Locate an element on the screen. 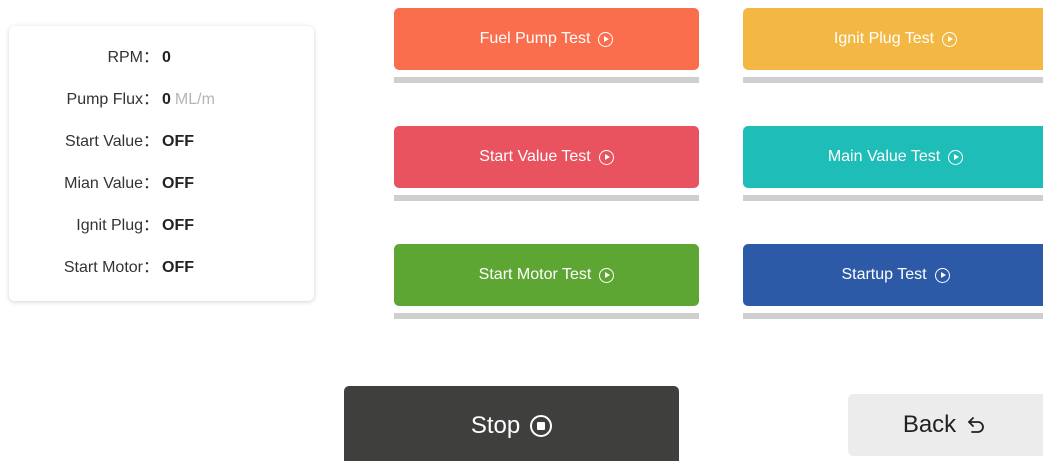 The width and height of the screenshot is (1043, 461). start-value-state: OFF is located at coordinates (178, 141).